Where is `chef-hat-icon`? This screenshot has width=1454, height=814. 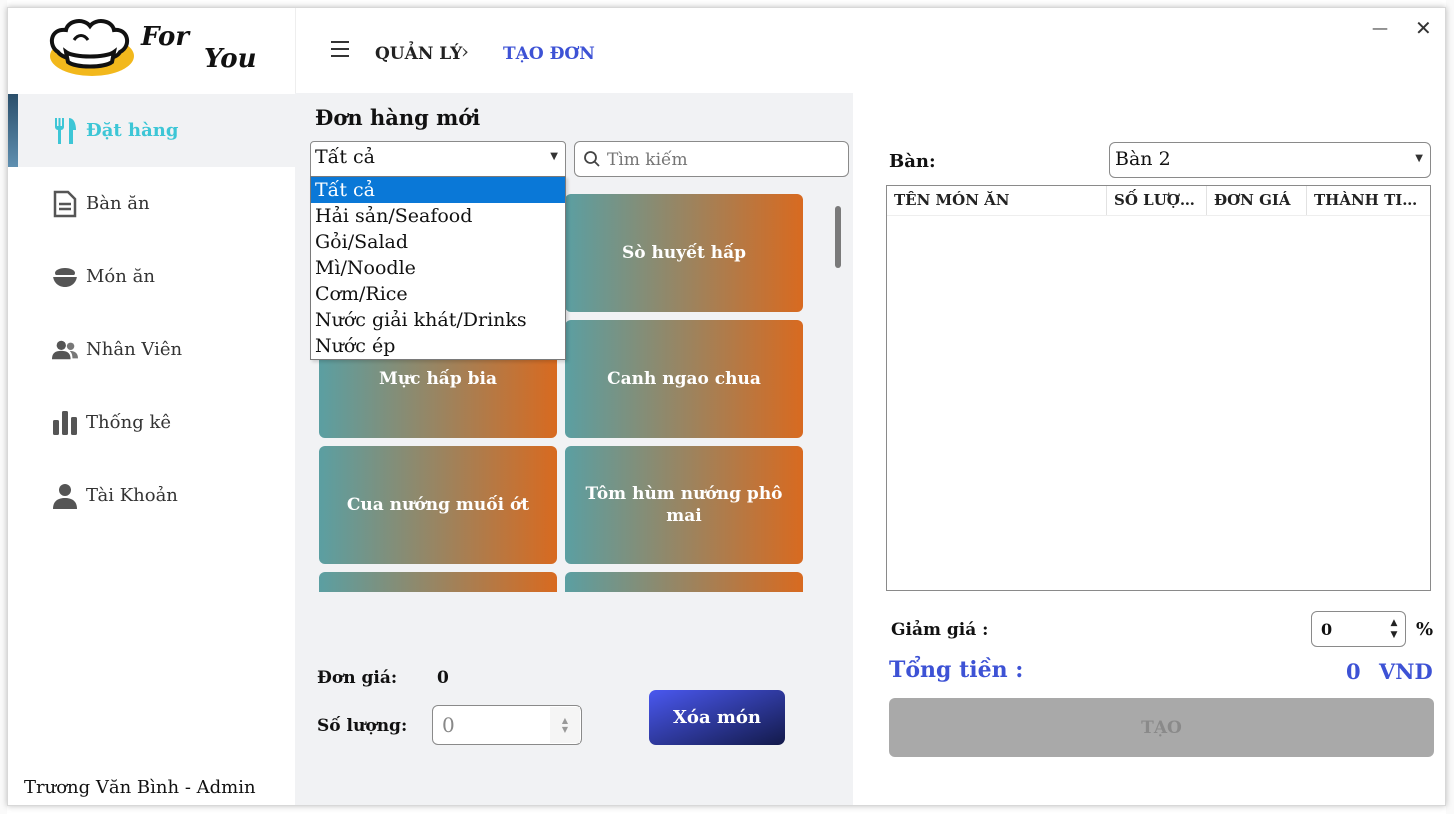
chef-hat-icon is located at coordinates (91, 47).